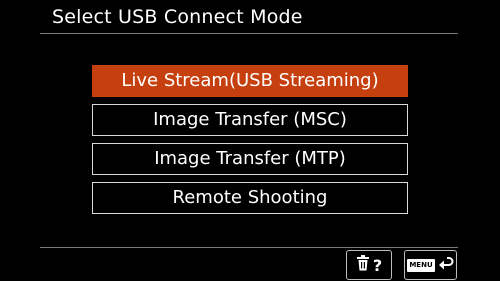 This screenshot has height=281, width=500. What do you see at coordinates (250, 198) in the screenshot?
I see `option-remote-shooting: Remote Shooting` at bounding box center [250, 198].